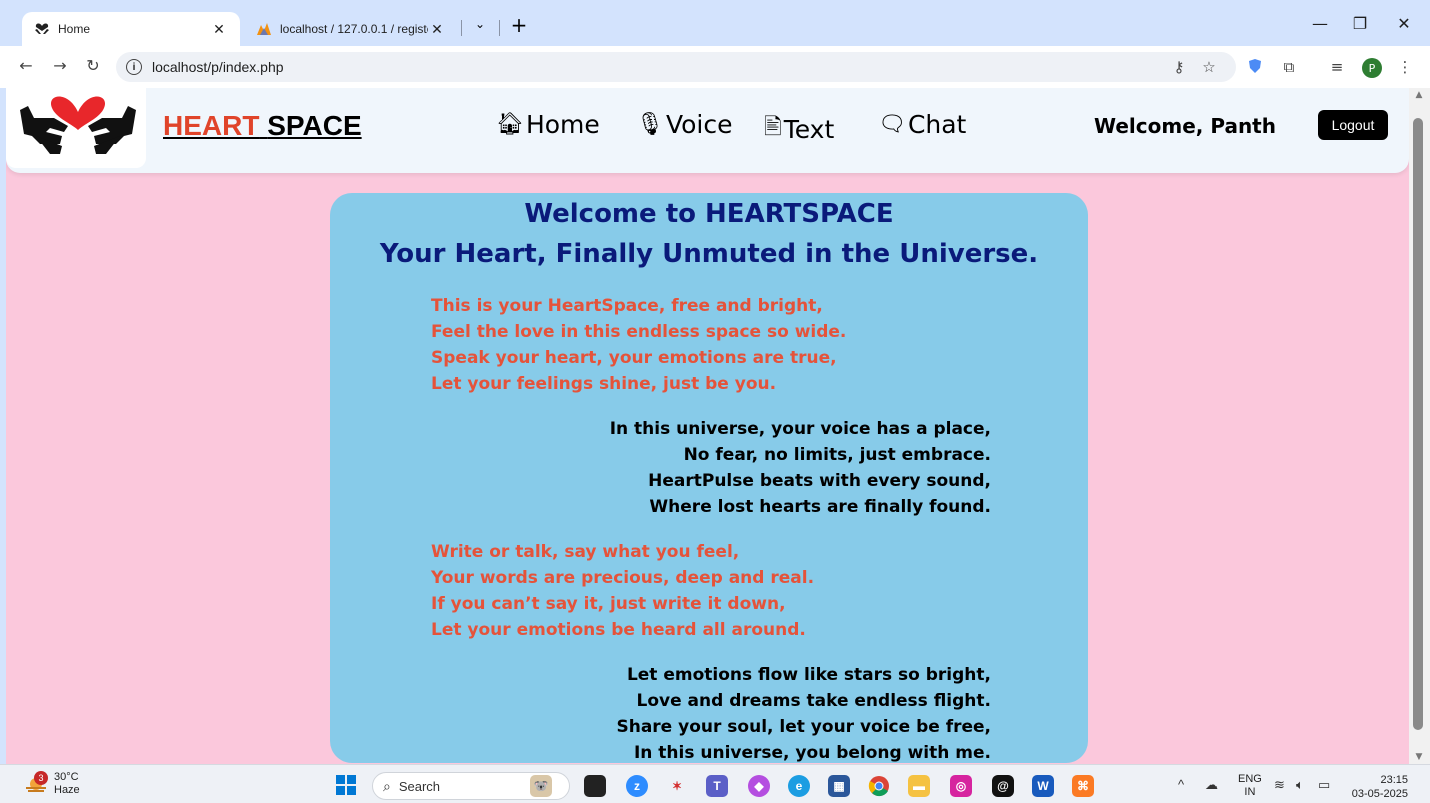 The width and height of the screenshot is (1430, 803). Describe the element at coordinates (67, 790) in the screenshot. I see `weather-desc: Haze` at that location.